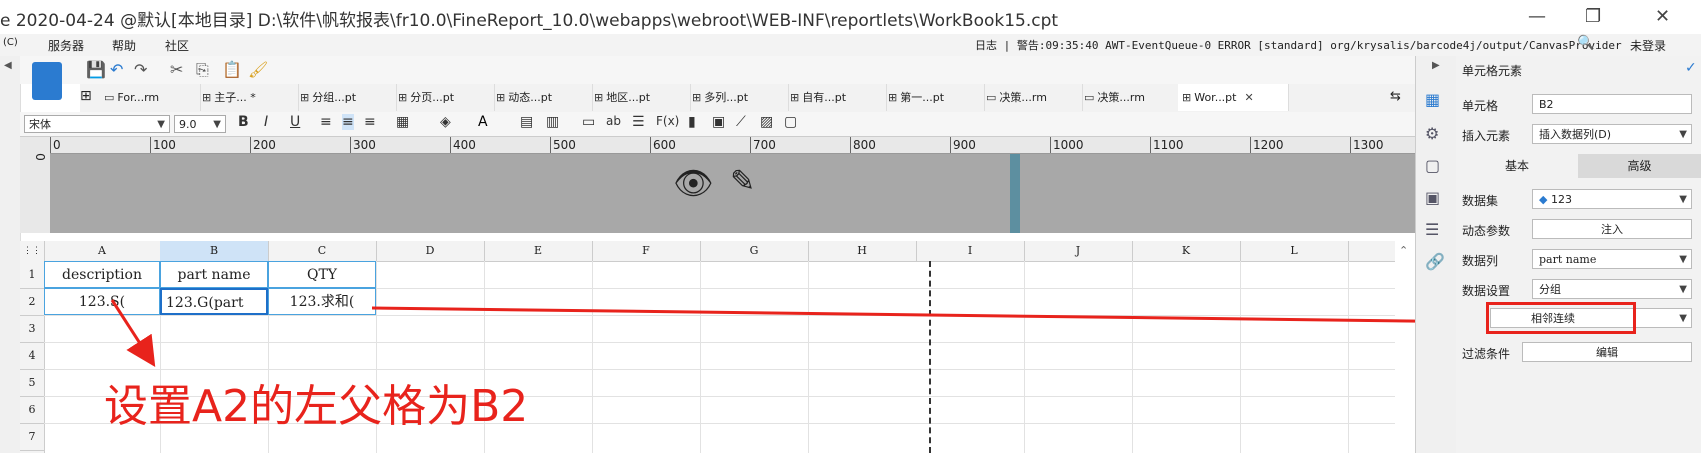 This screenshot has width=1701, height=453. I want to click on insert-element-select: 插入数据列(D) ▼, so click(1612, 134).